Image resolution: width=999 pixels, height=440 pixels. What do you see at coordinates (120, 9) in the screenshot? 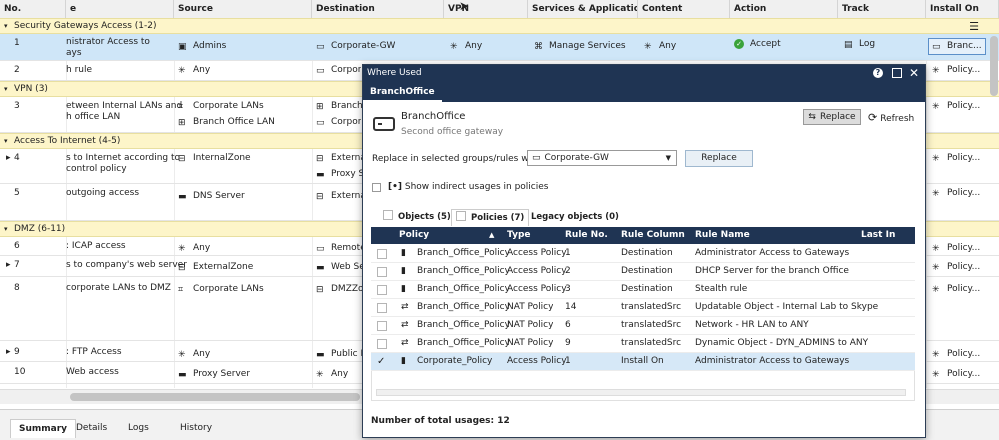
I see `col-name: e` at bounding box center [120, 9].